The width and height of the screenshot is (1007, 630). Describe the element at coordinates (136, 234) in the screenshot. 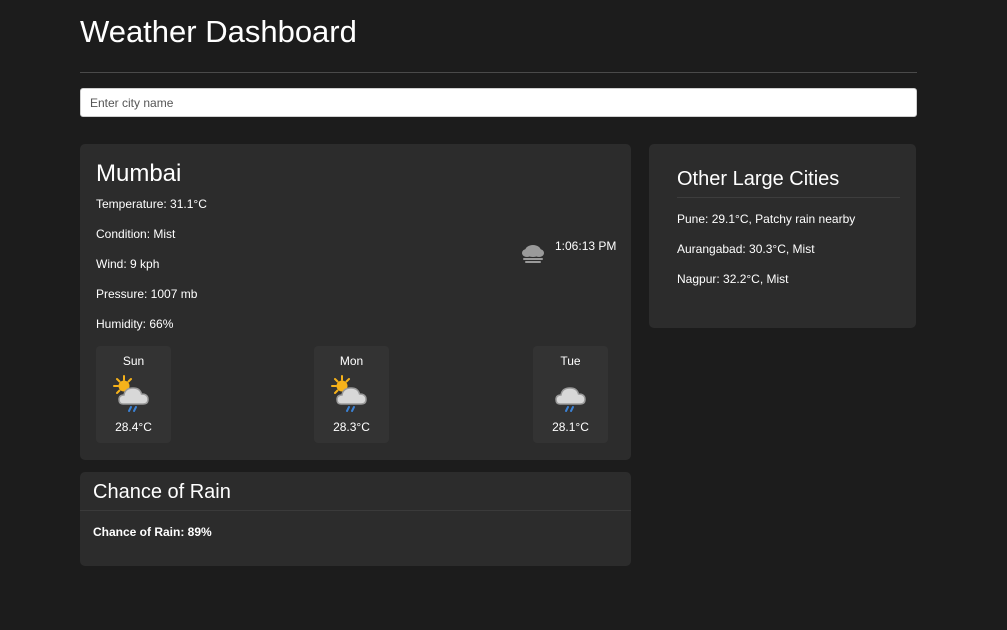

I see `condition-text: Condition: Mist` at that location.